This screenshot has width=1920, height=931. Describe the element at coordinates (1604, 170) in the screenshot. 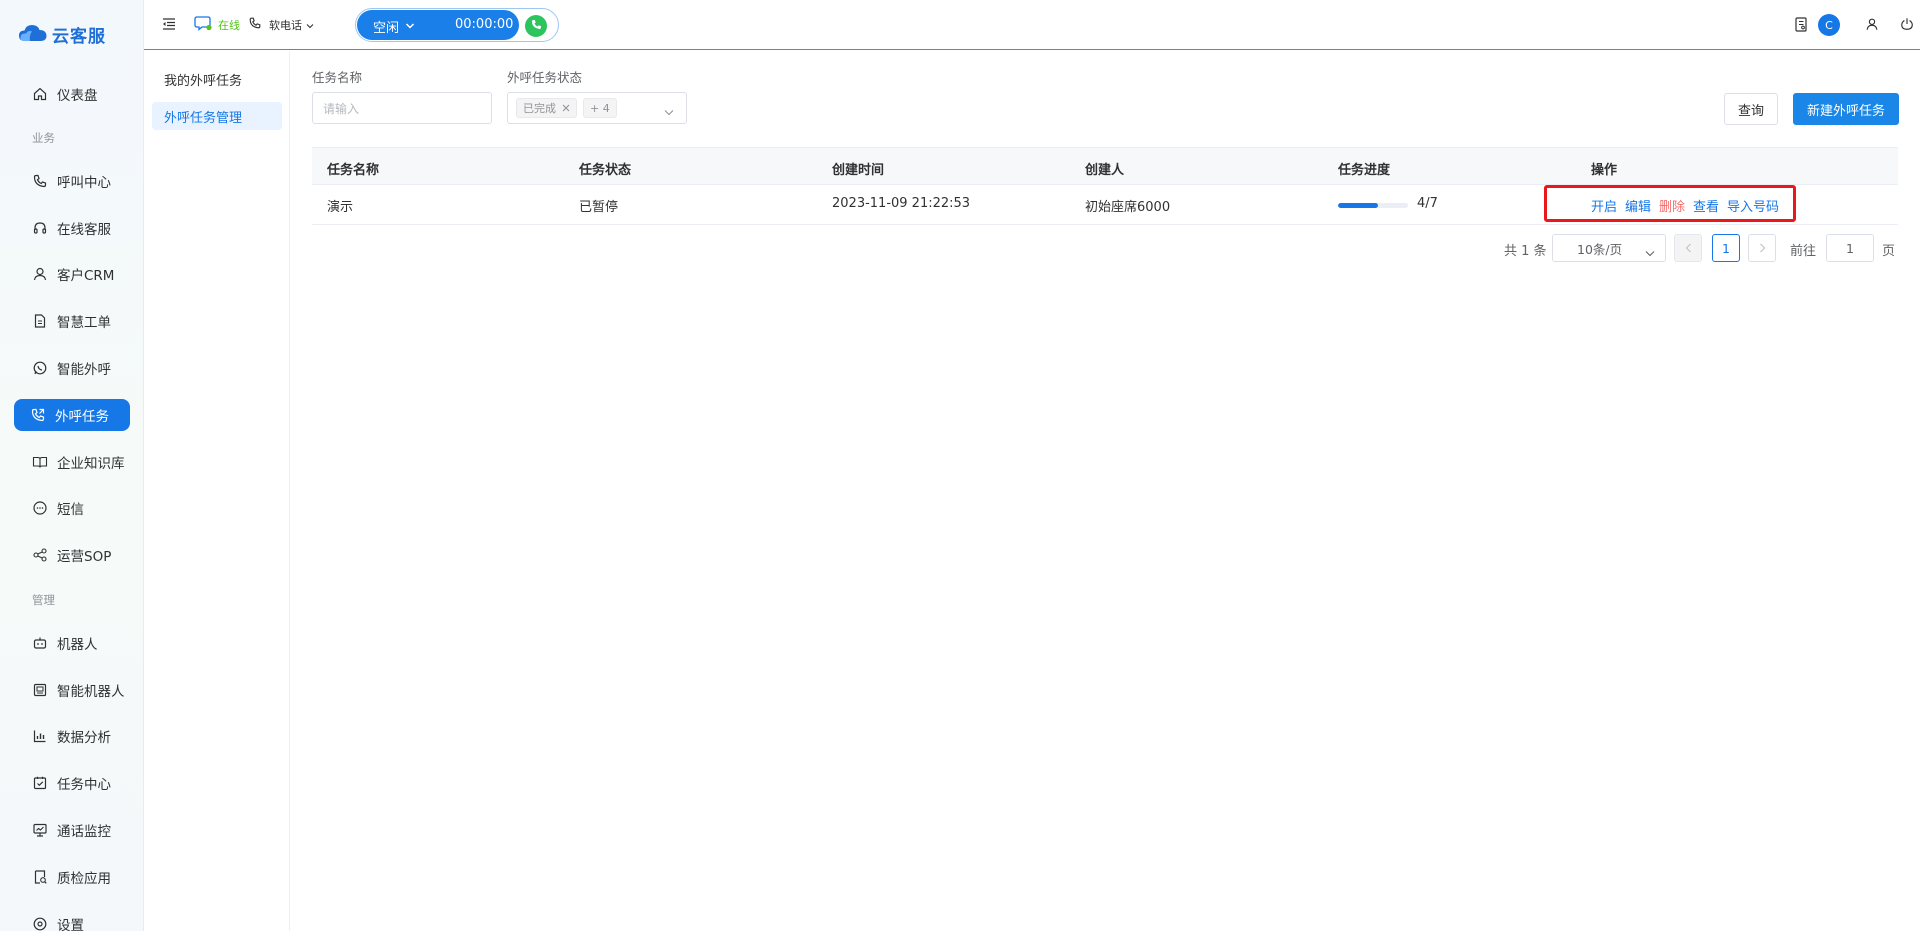

I see `column-header-actions: 操作` at that location.